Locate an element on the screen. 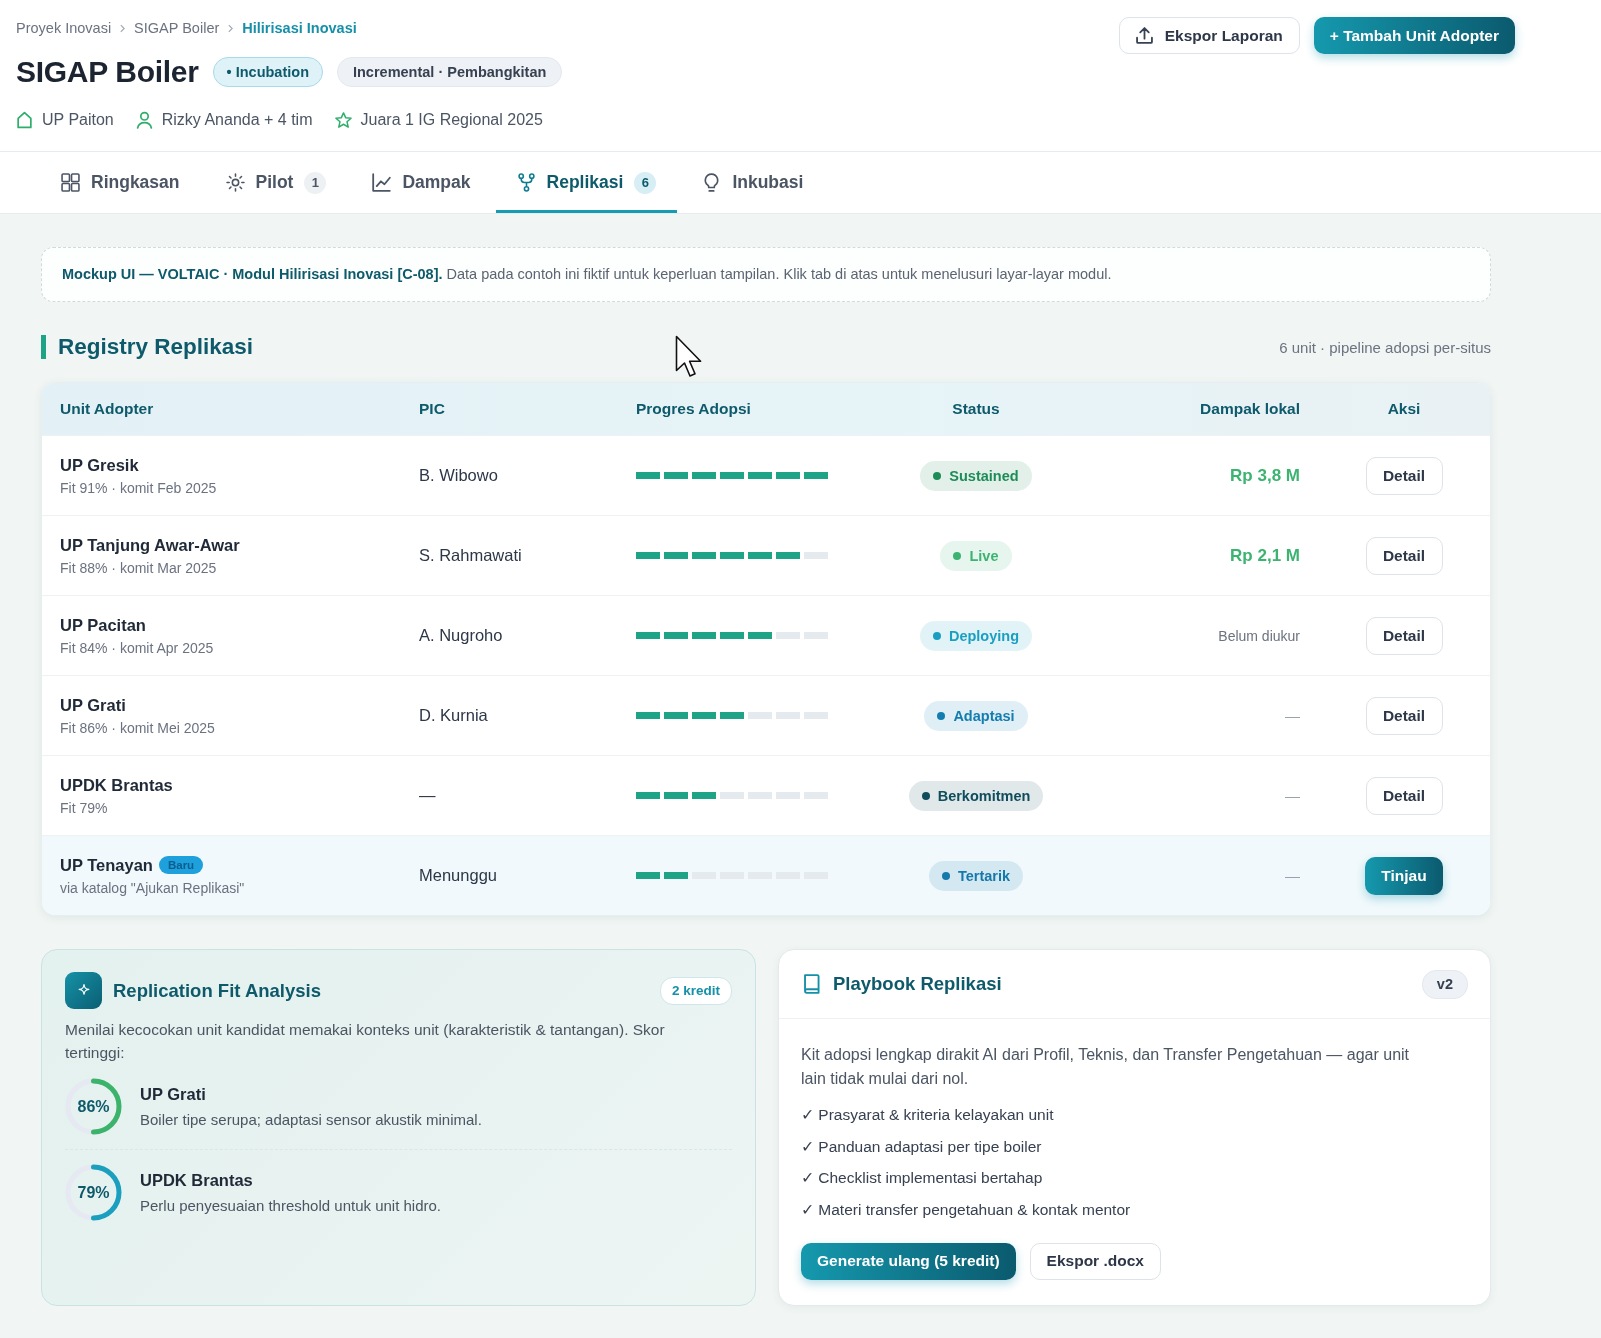  meta-text: Juara 1 IG Regional 2025 is located at coordinates (451, 120).